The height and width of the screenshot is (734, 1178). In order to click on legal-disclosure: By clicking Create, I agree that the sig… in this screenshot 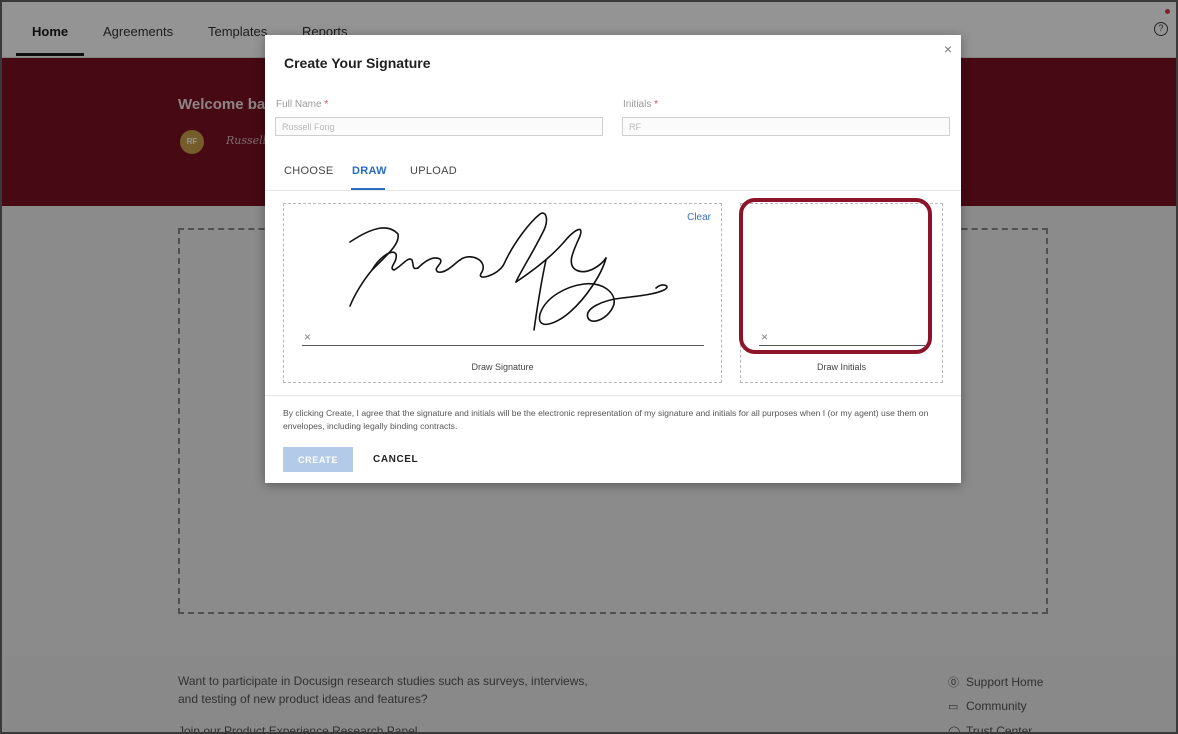, I will do `click(606, 419)`.